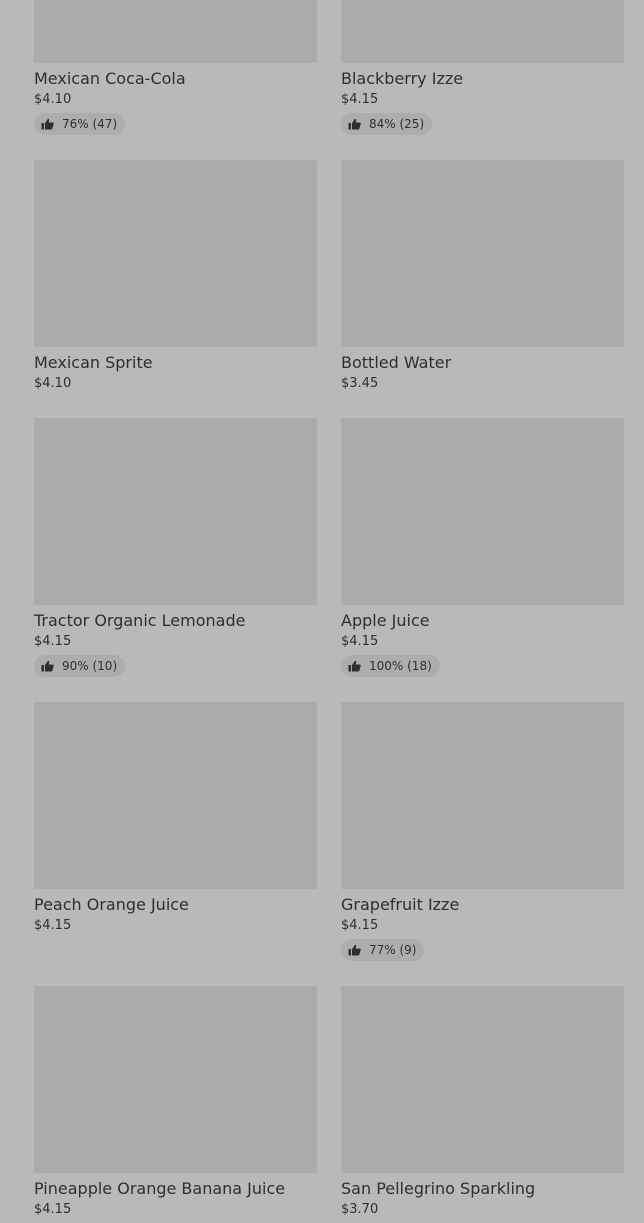 The image size is (644, 1223). I want to click on menu-item-card: Tractor Organic Lemonade $4.15 90% (10), so click(175, 547).